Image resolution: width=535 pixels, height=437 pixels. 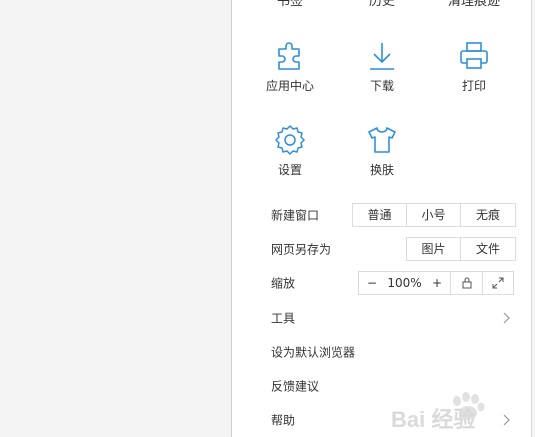 What do you see at coordinates (289, 170) in the screenshot?
I see `settings-label: 设置` at bounding box center [289, 170].